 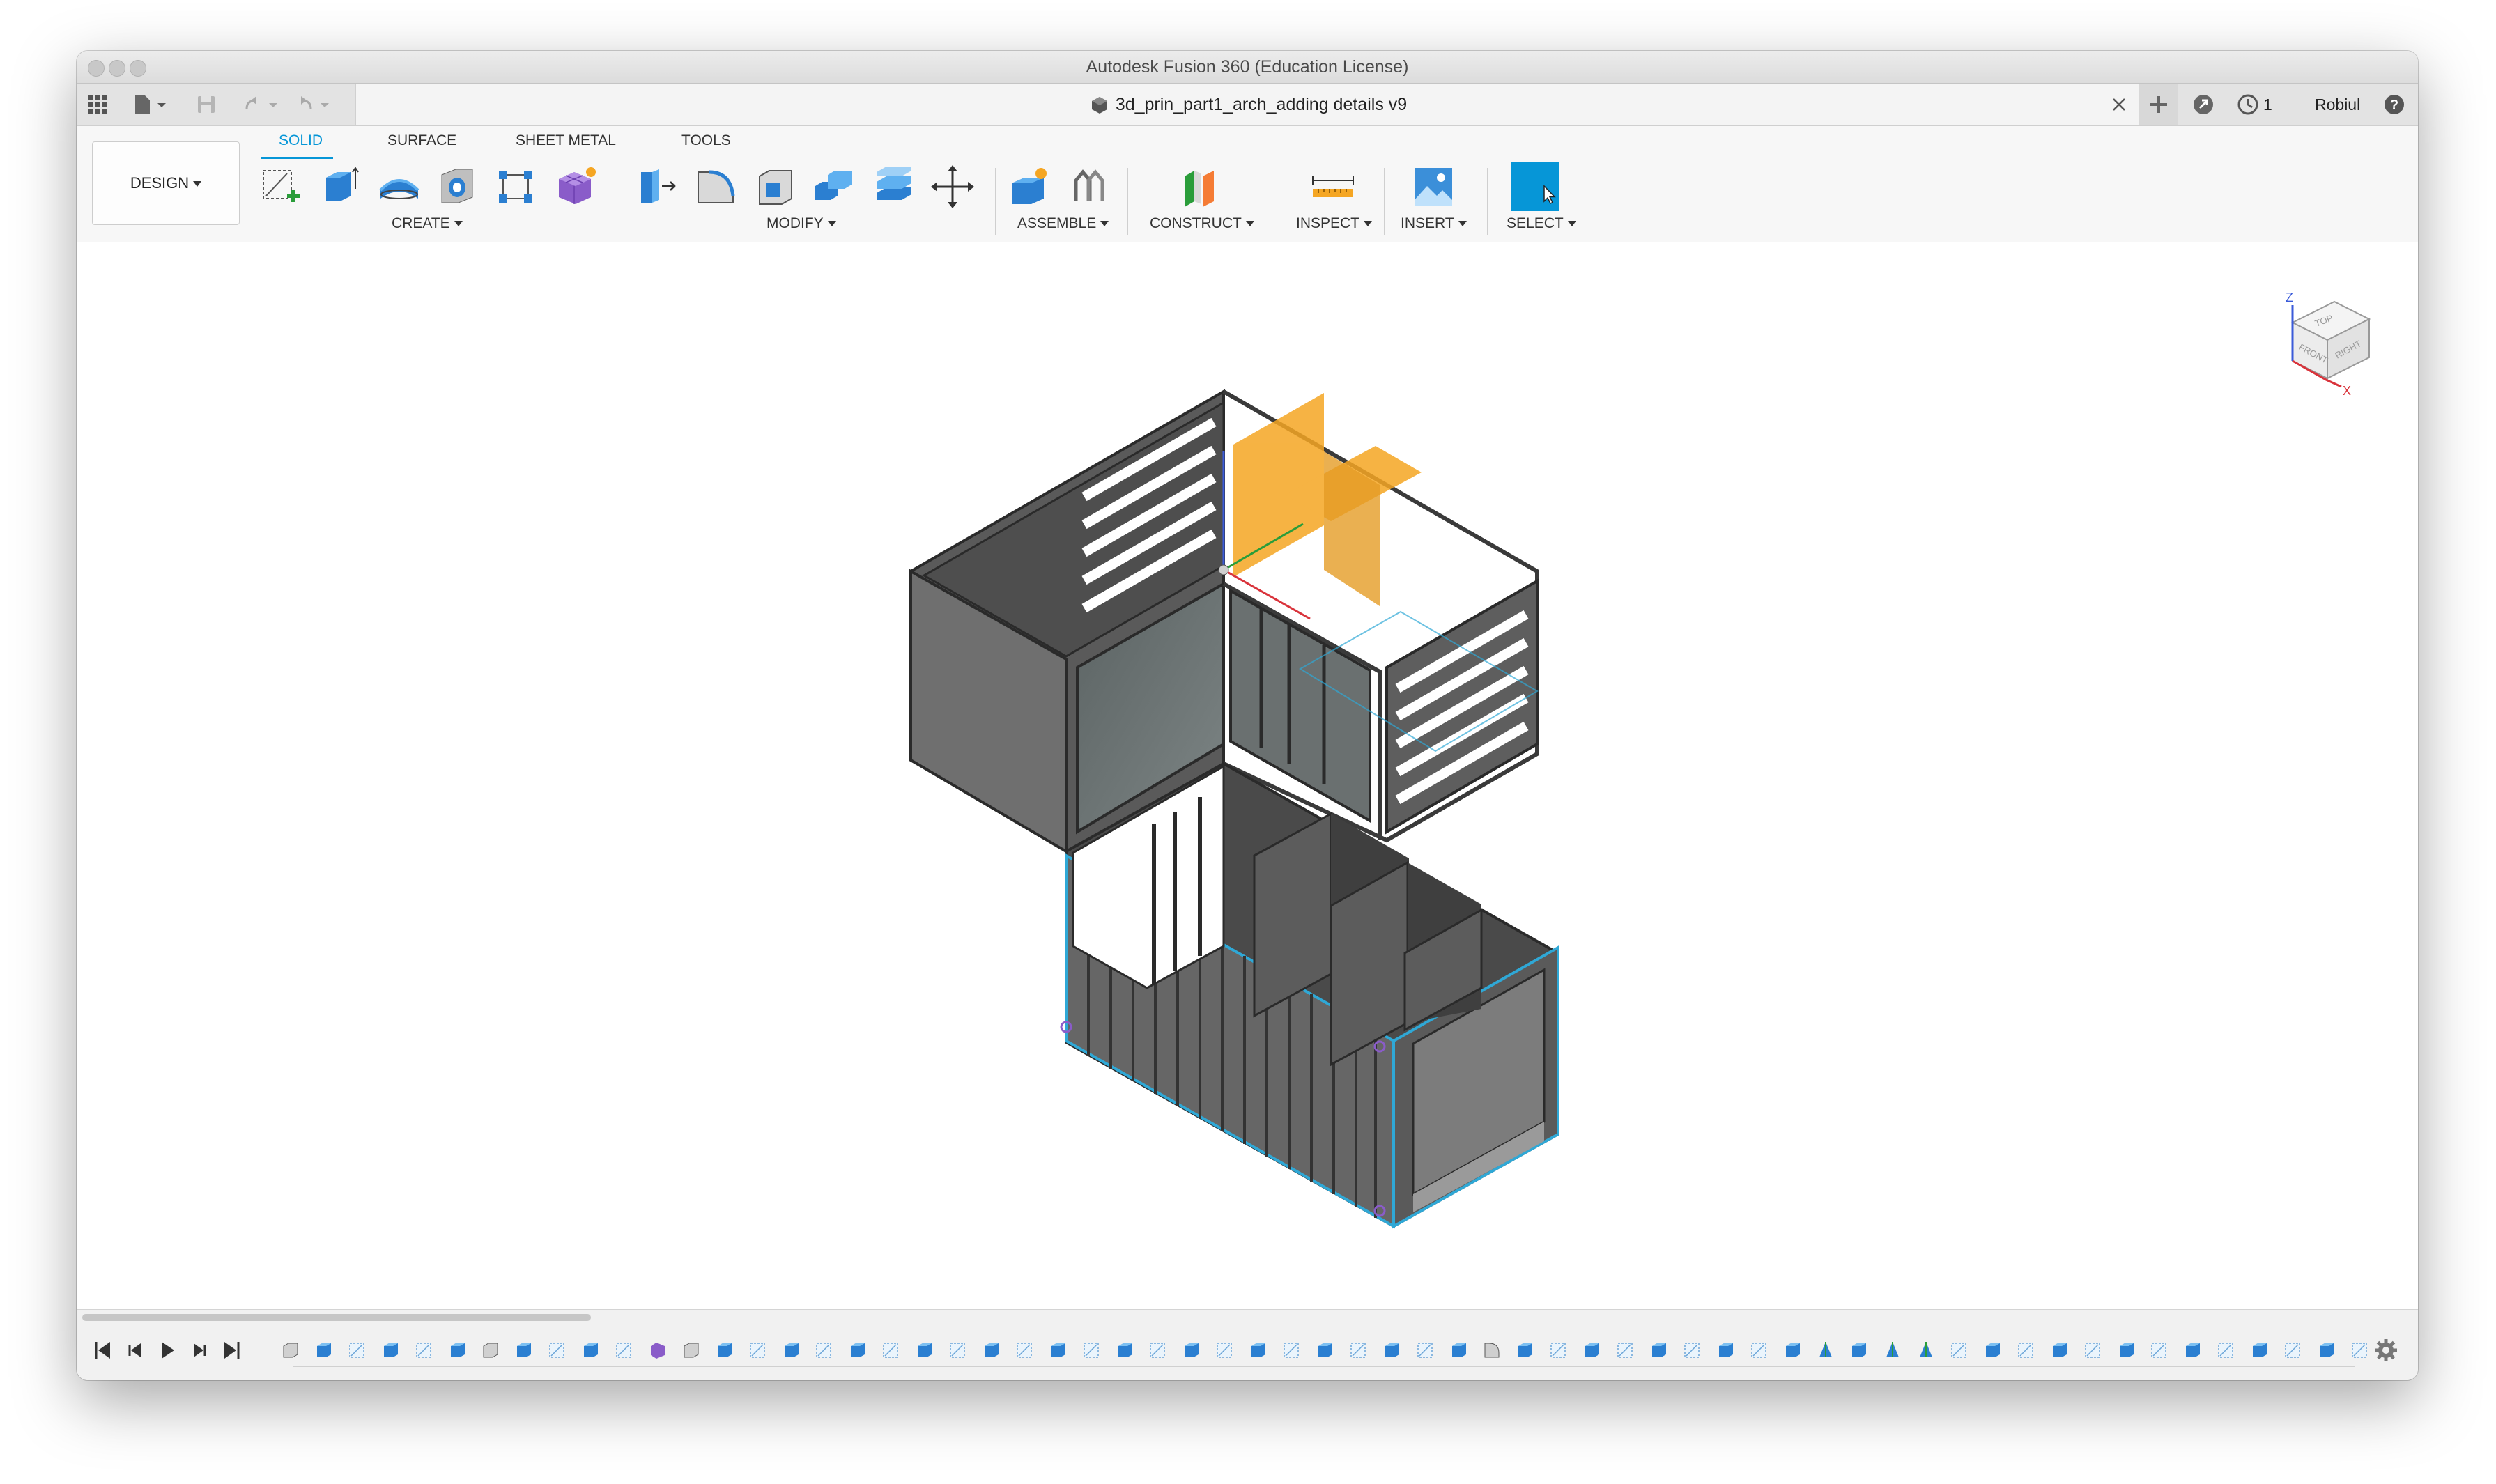 What do you see at coordinates (1199, 186) in the screenshot?
I see `construct-plane-button` at bounding box center [1199, 186].